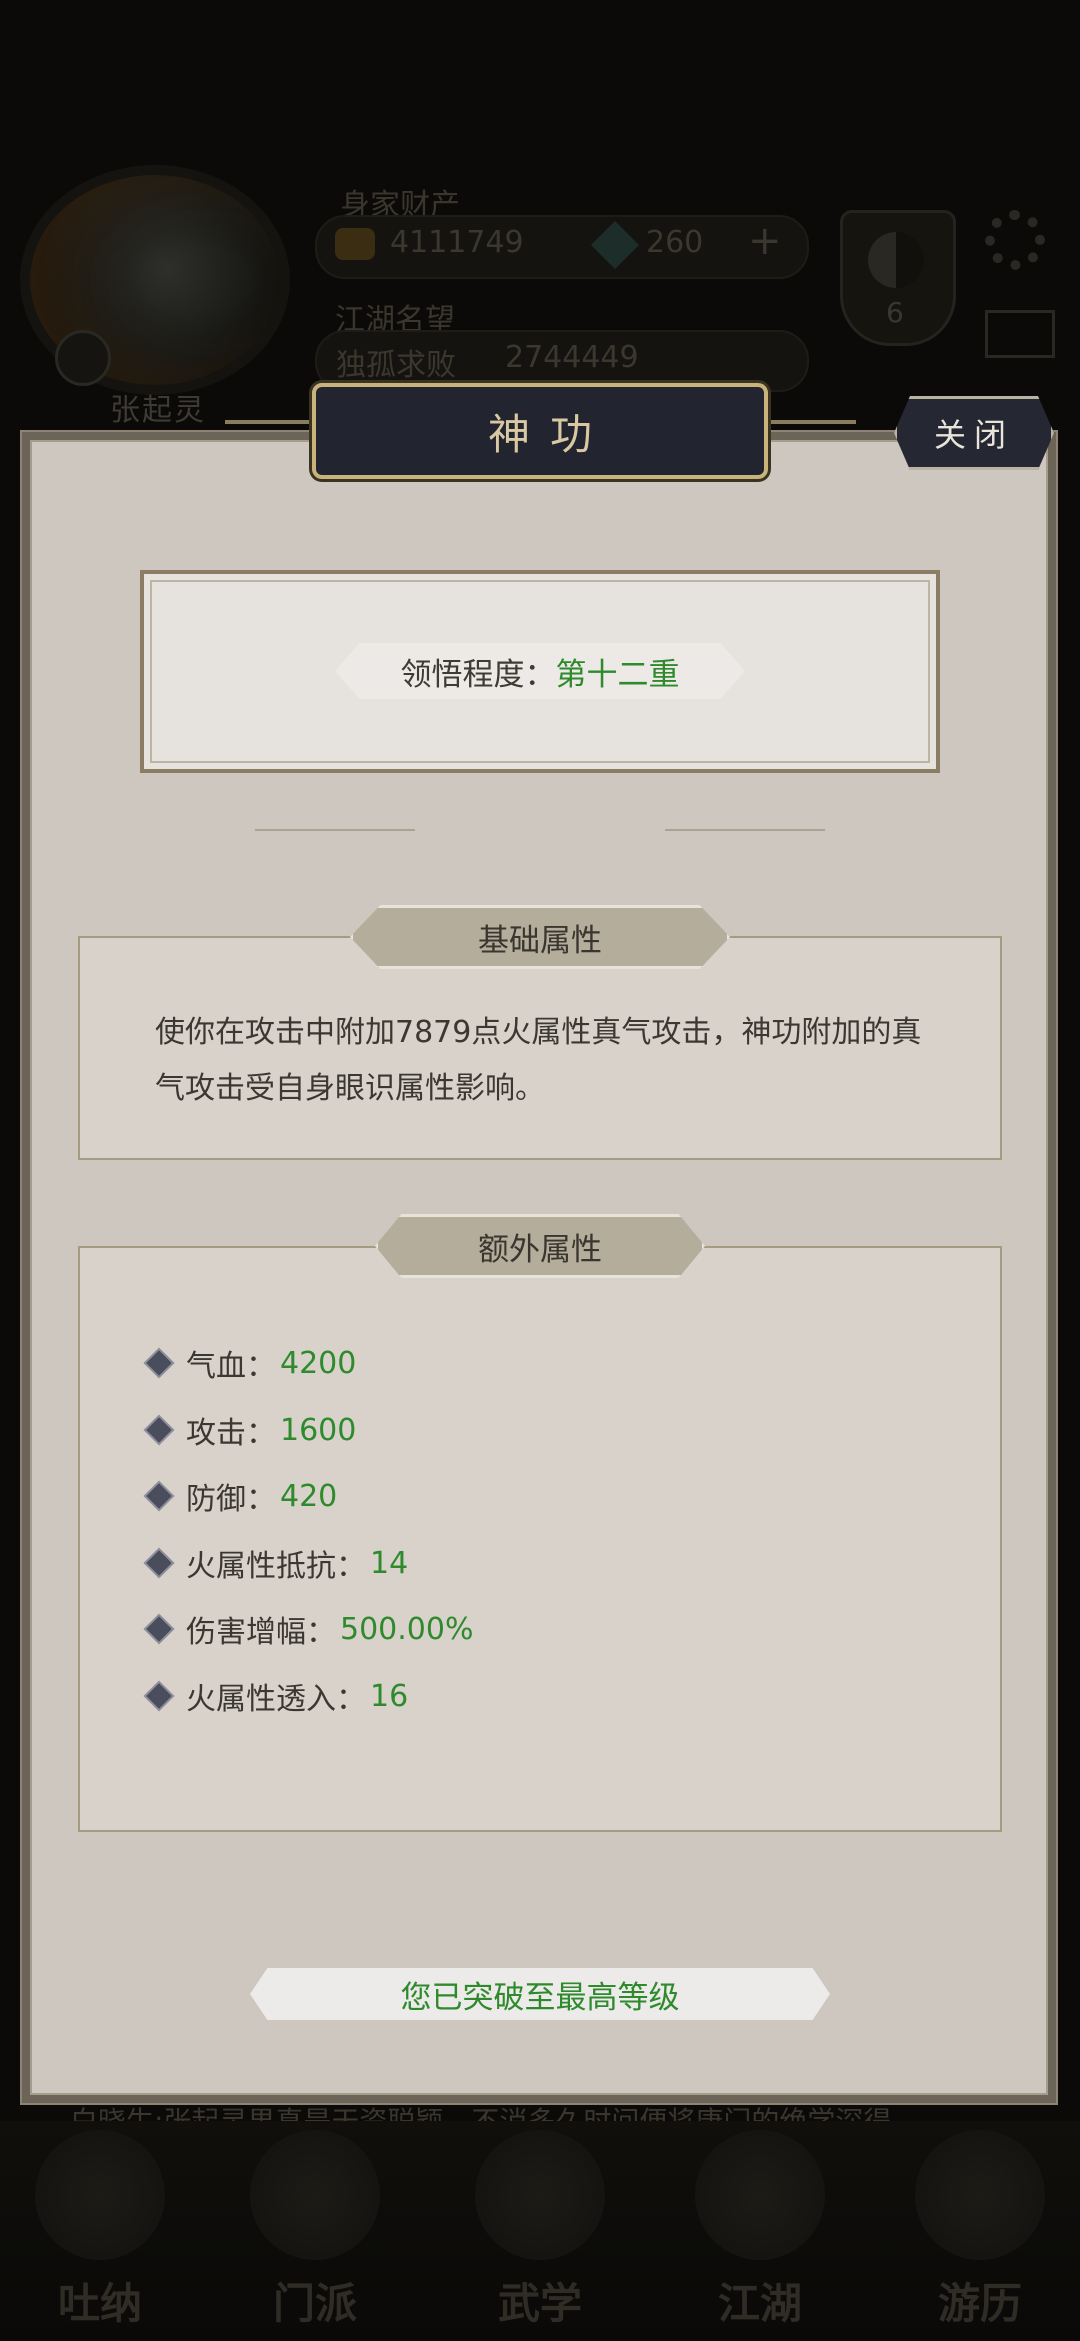  Describe the element at coordinates (538, 1060) in the screenshot. I see `base-attributes-description: 使你在攻击中附加7879点火属性真气攻击，神功附加的真气攻击受自身眼识属性影响。` at that location.